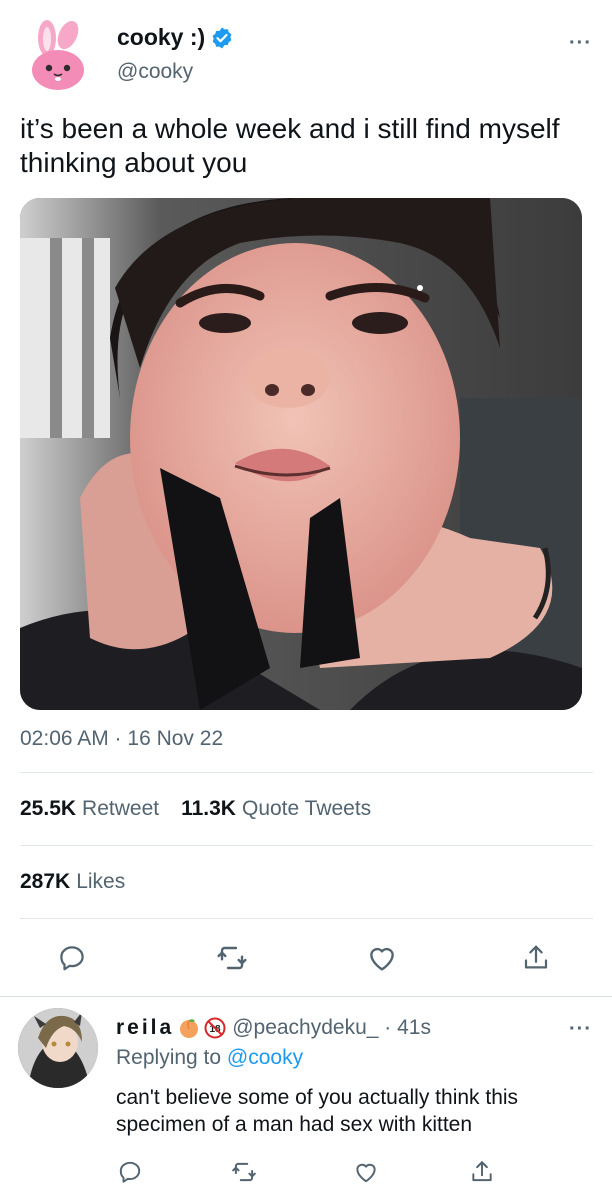  I want to click on replying-to-handle-link: @cooky, so click(265, 1057).